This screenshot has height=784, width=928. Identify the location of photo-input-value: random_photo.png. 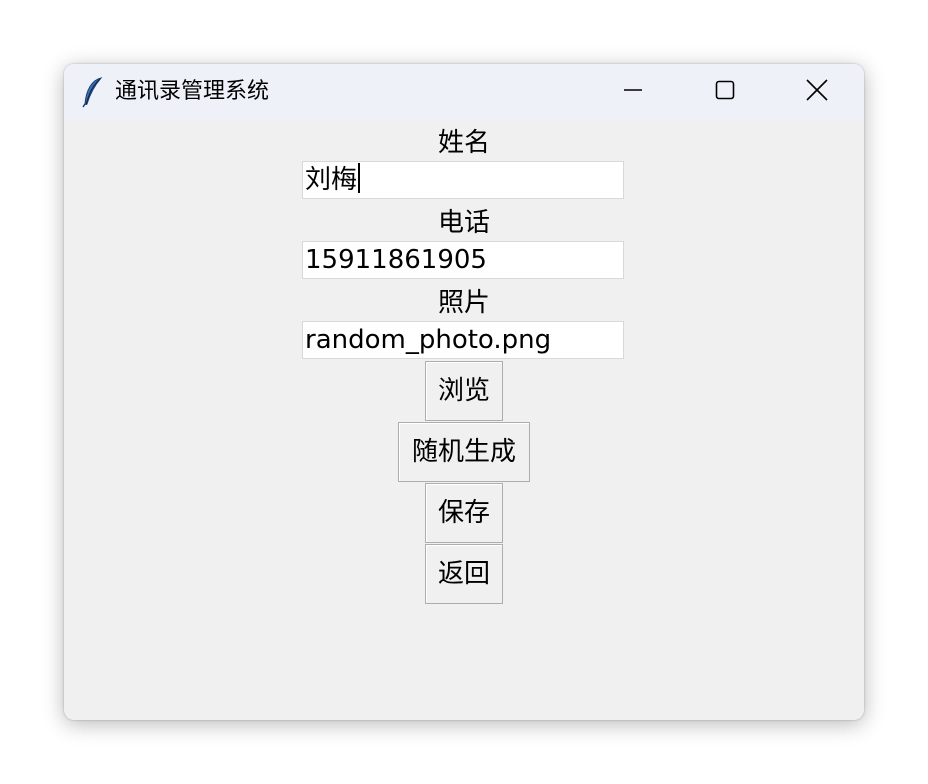
(428, 340).